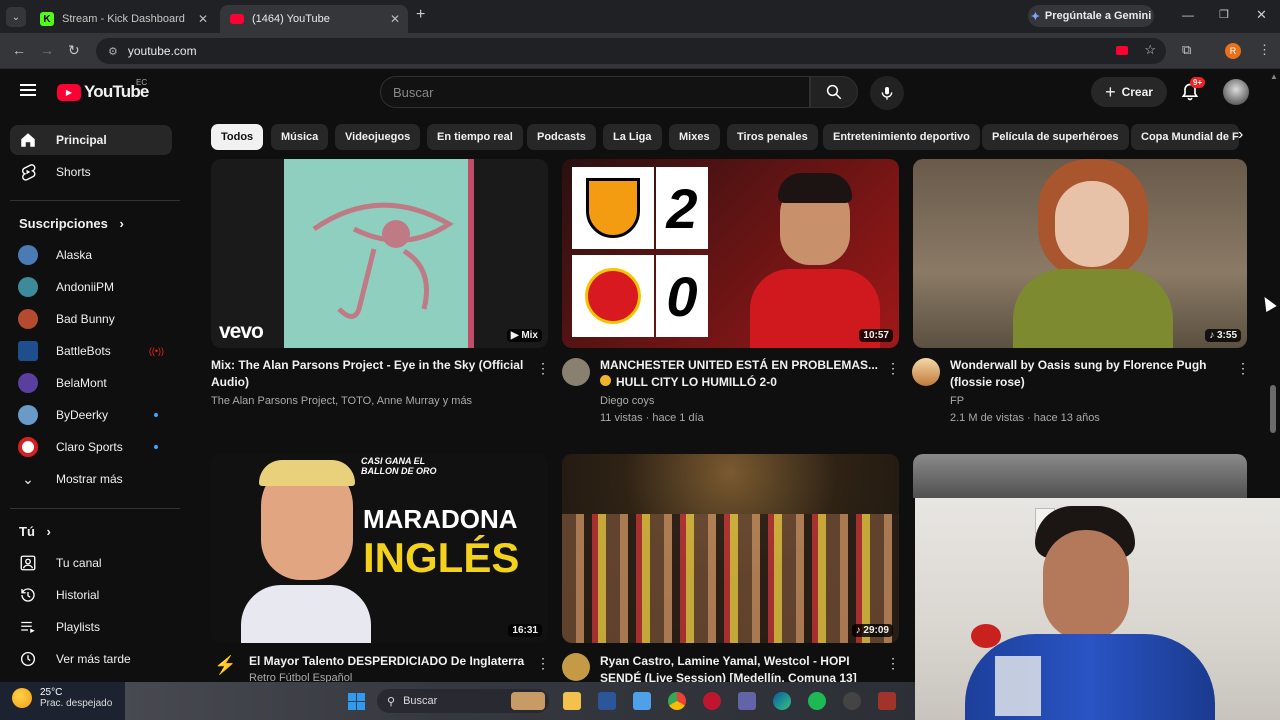 The image size is (1280, 720). I want to click on video-thumbnail: ♪ 3:55, so click(1080, 253).